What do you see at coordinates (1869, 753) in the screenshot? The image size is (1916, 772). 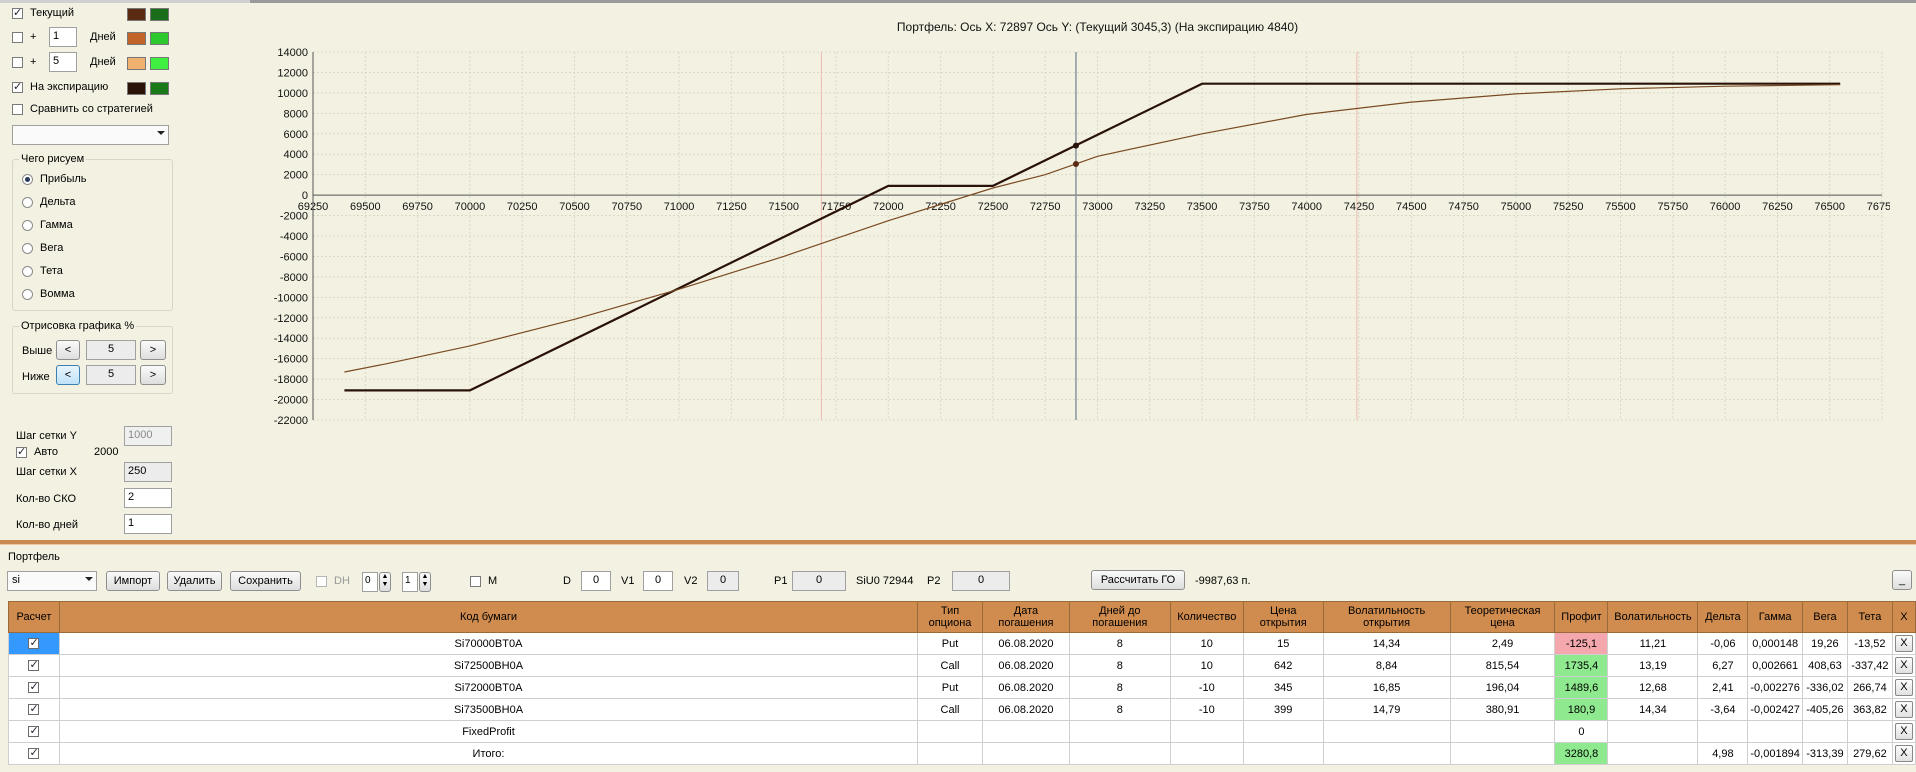 I see `cell-theta: 279,62` at bounding box center [1869, 753].